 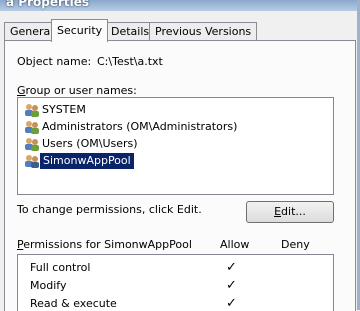 I want to click on user-name: SYSTEM, so click(x=64, y=109).